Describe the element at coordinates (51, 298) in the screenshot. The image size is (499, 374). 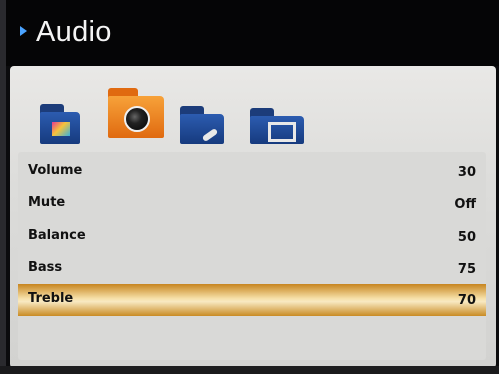
I see `setting-label: Treble` at that location.